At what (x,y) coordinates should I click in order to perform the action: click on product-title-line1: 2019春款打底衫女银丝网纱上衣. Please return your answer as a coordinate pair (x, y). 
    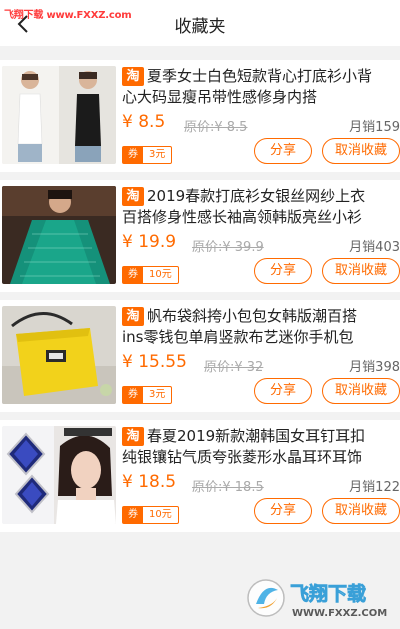
    Looking at the image, I should click on (256, 196).